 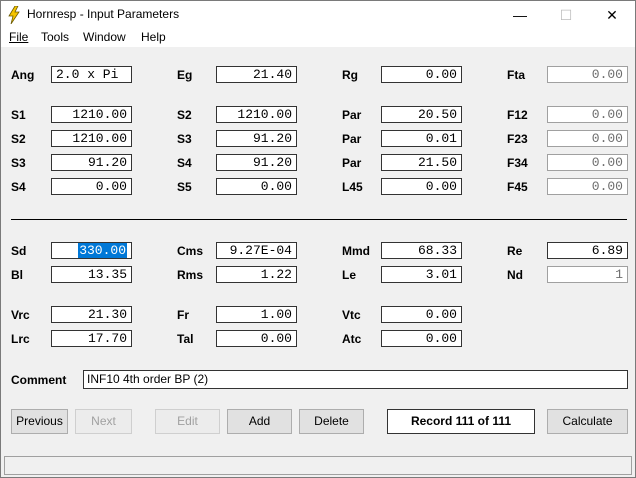 What do you see at coordinates (517, 115) in the screenshot?
I see `f12-label: F12` at bounding box center [517, 115].